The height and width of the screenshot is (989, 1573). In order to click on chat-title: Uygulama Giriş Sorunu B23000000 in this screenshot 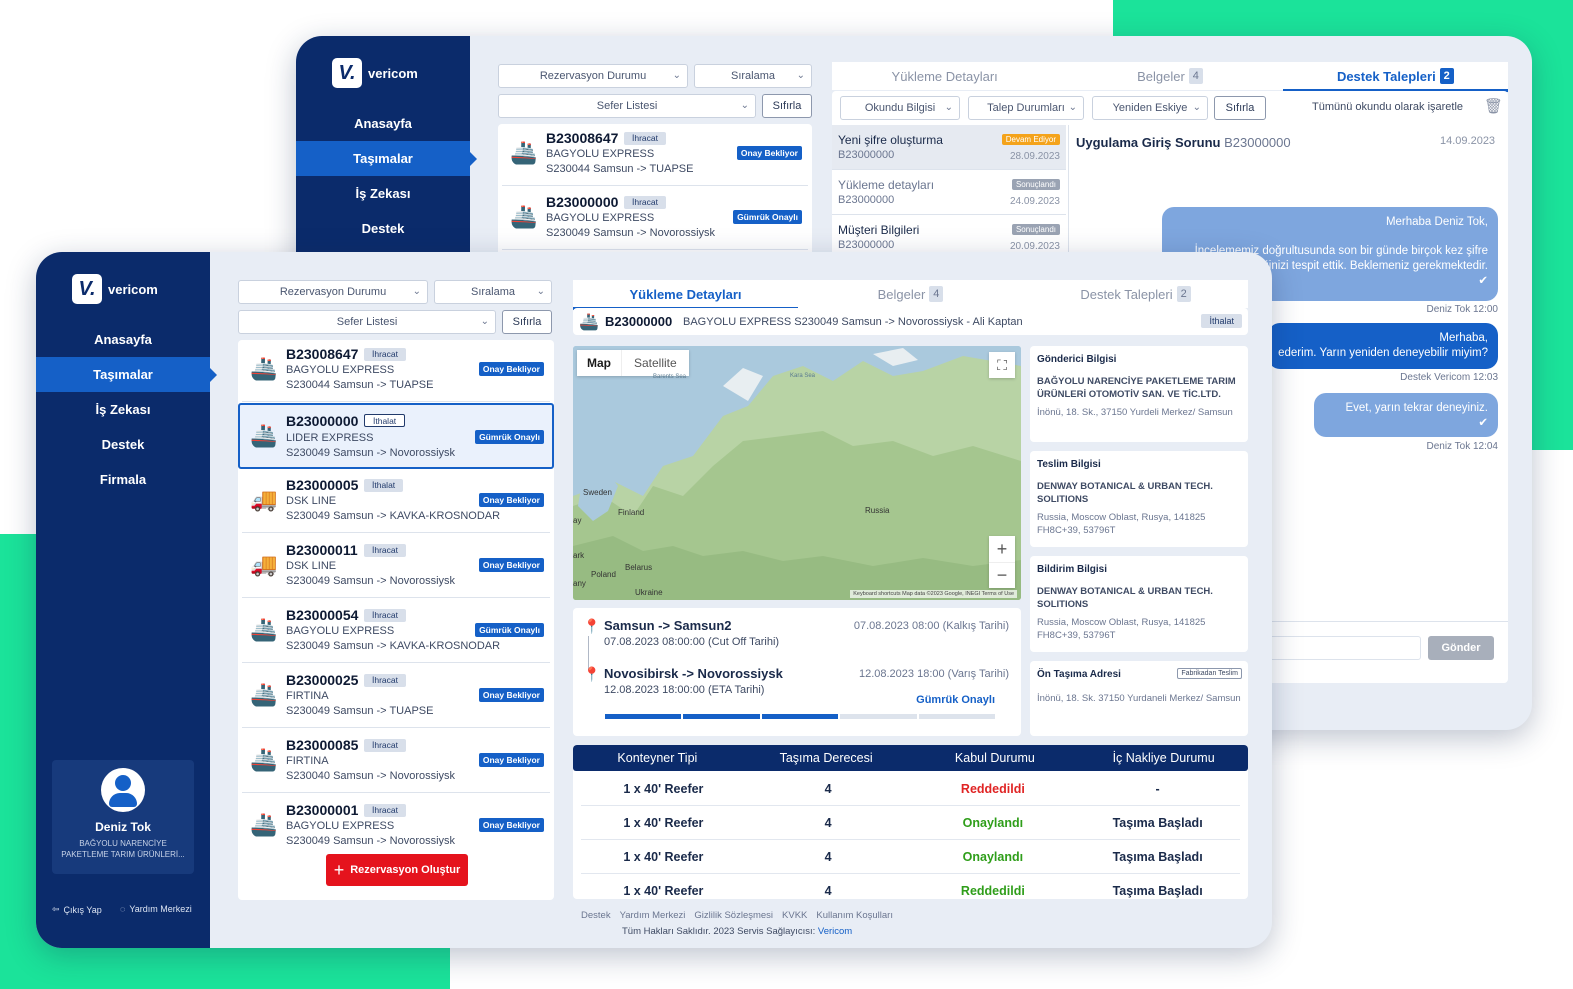, I will do `click(1183, 142)`.